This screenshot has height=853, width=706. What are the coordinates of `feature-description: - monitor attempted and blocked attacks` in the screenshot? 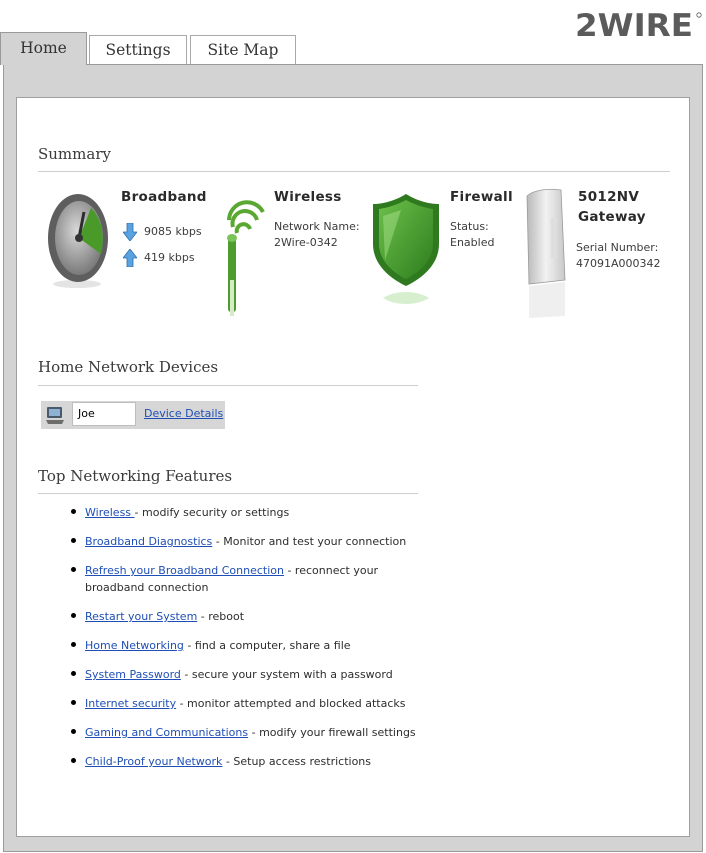 It's located at (291, 703).